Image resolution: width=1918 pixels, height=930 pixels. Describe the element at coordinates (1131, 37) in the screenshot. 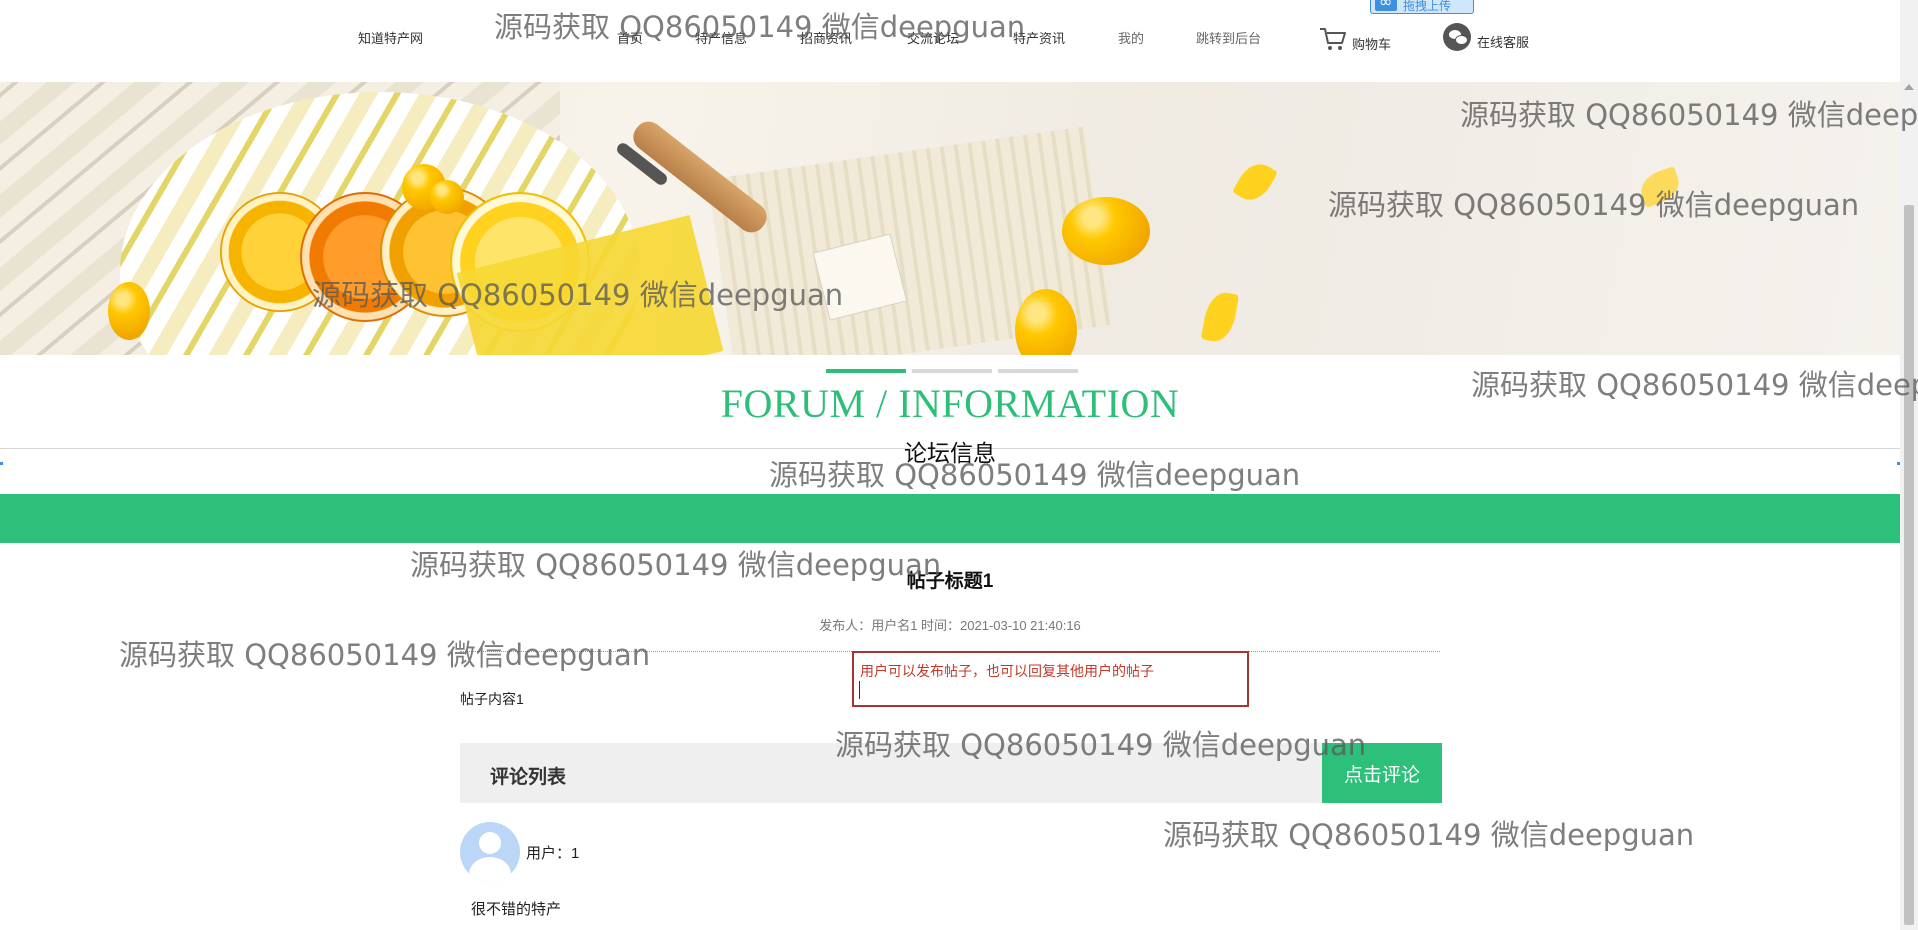

I see `nav-mine: 我的` at that location.